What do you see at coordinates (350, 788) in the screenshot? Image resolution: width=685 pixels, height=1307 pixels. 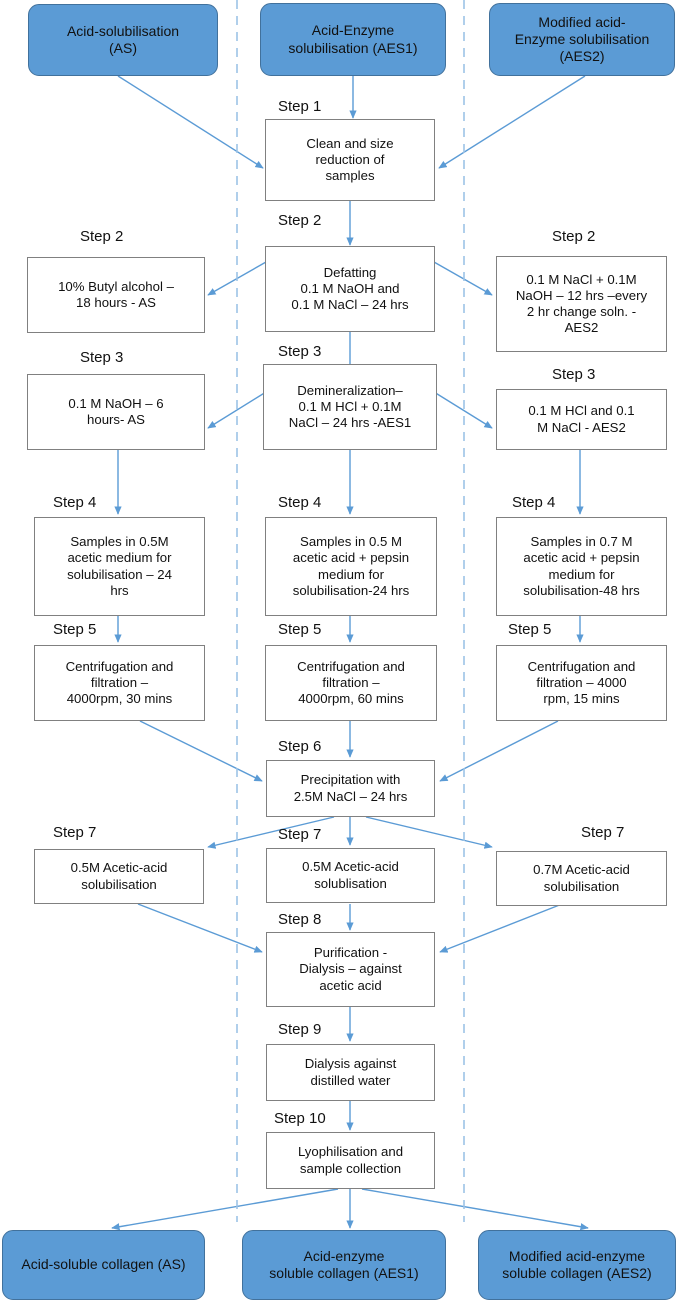 I see `process-middle-step6: Precipitation with 2.5M NaCl – 24 hrs` at bounding box center [350, 788].